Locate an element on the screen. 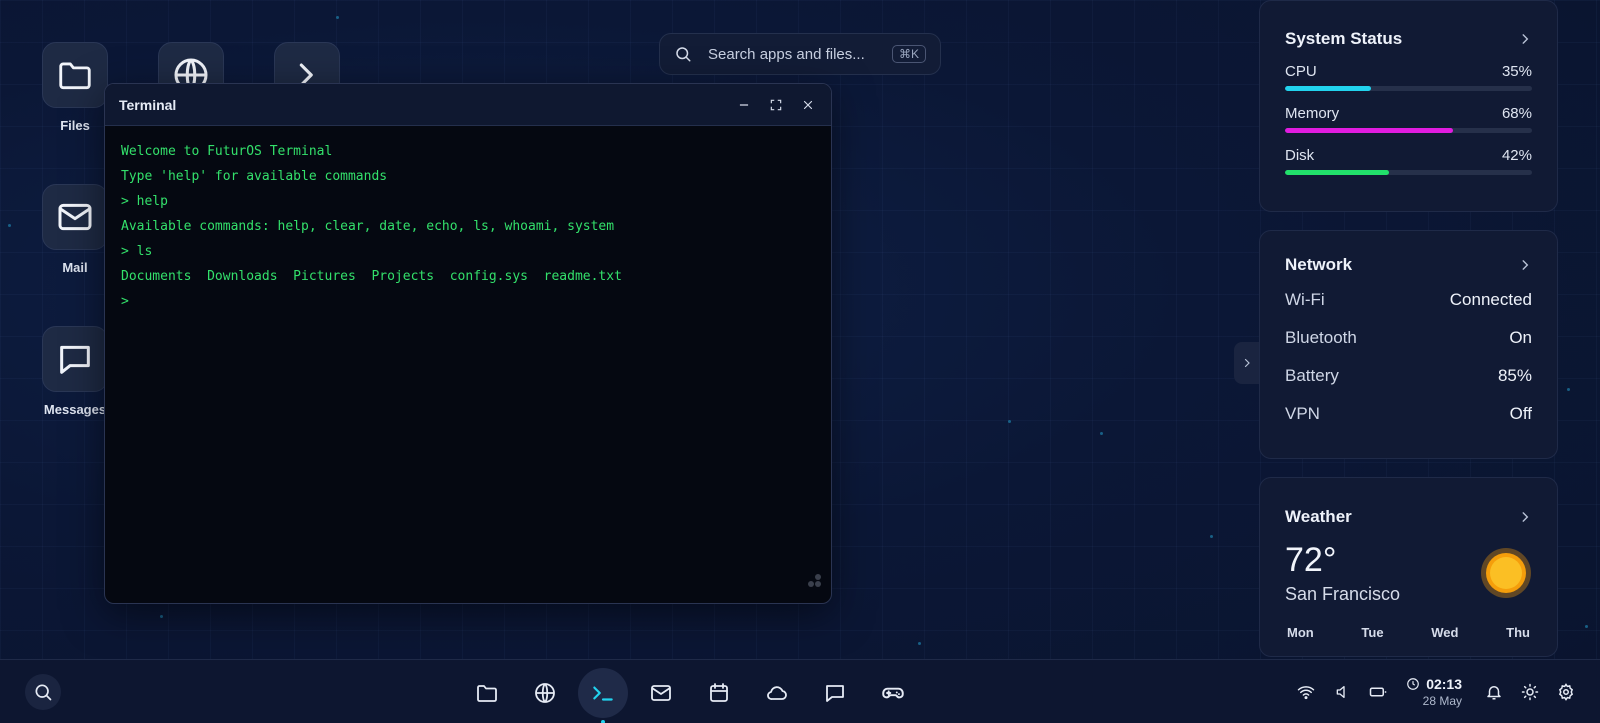 The image size is (1600, 723). dock-mail is located at coordinates (661, 693).